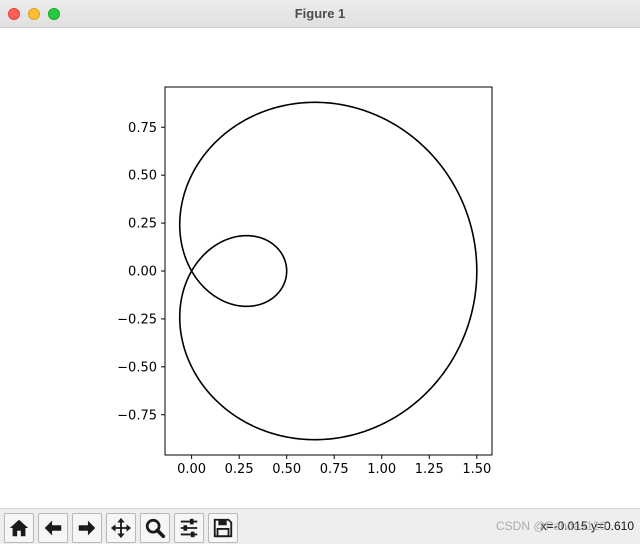 This screenshot has height=544, width=640. I want to click on y-tick-label: 0.50, so click(142, 176).